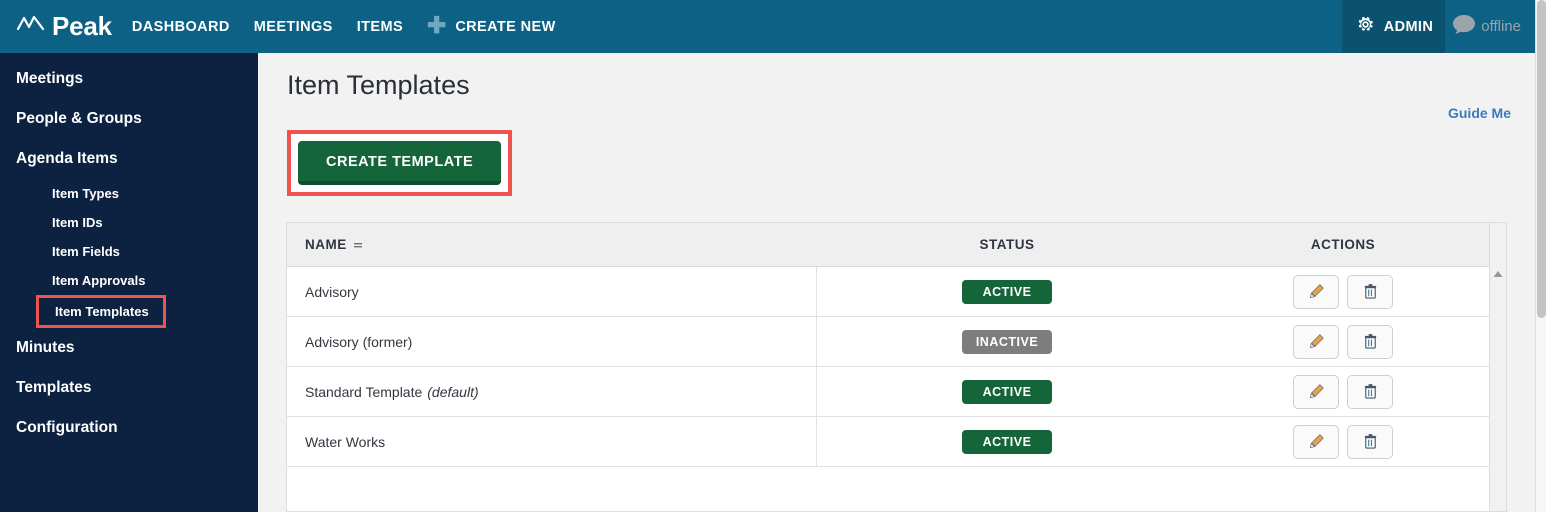 The width and height of the screenshot is (1546, 512). I want to click on status-badge: INACTIVE, so click(1007, 341).